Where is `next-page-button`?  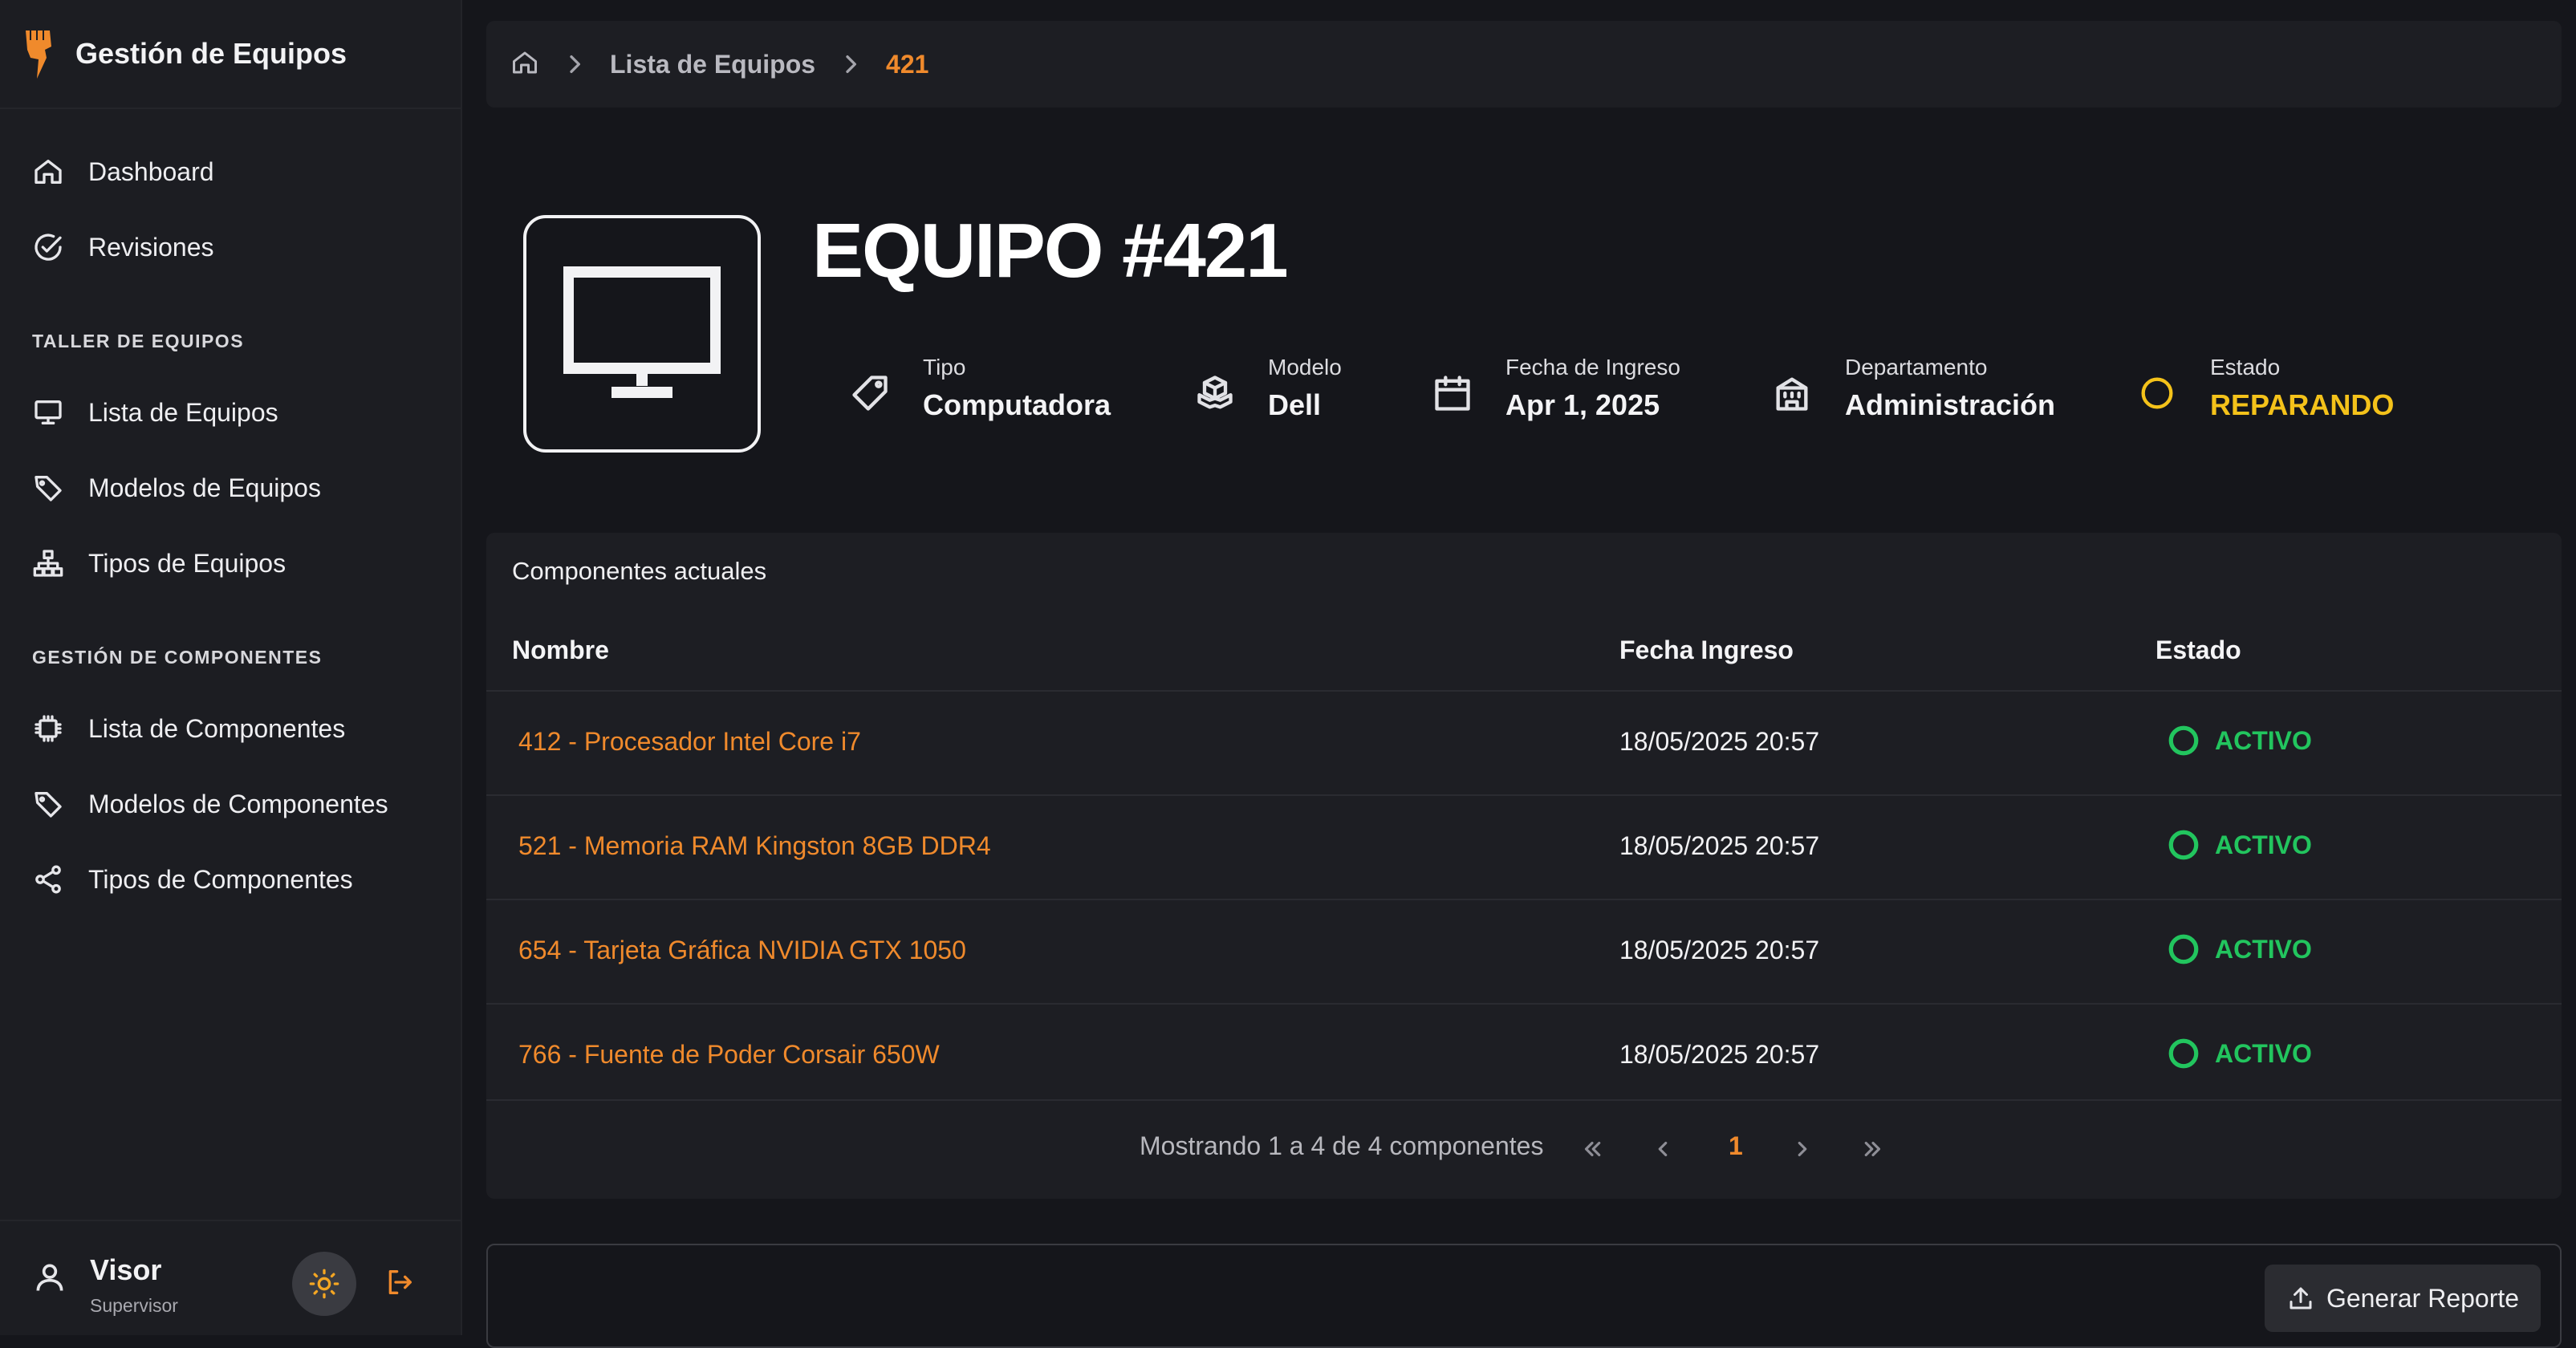
next-page-button is located at coordinates (1802, 1149).